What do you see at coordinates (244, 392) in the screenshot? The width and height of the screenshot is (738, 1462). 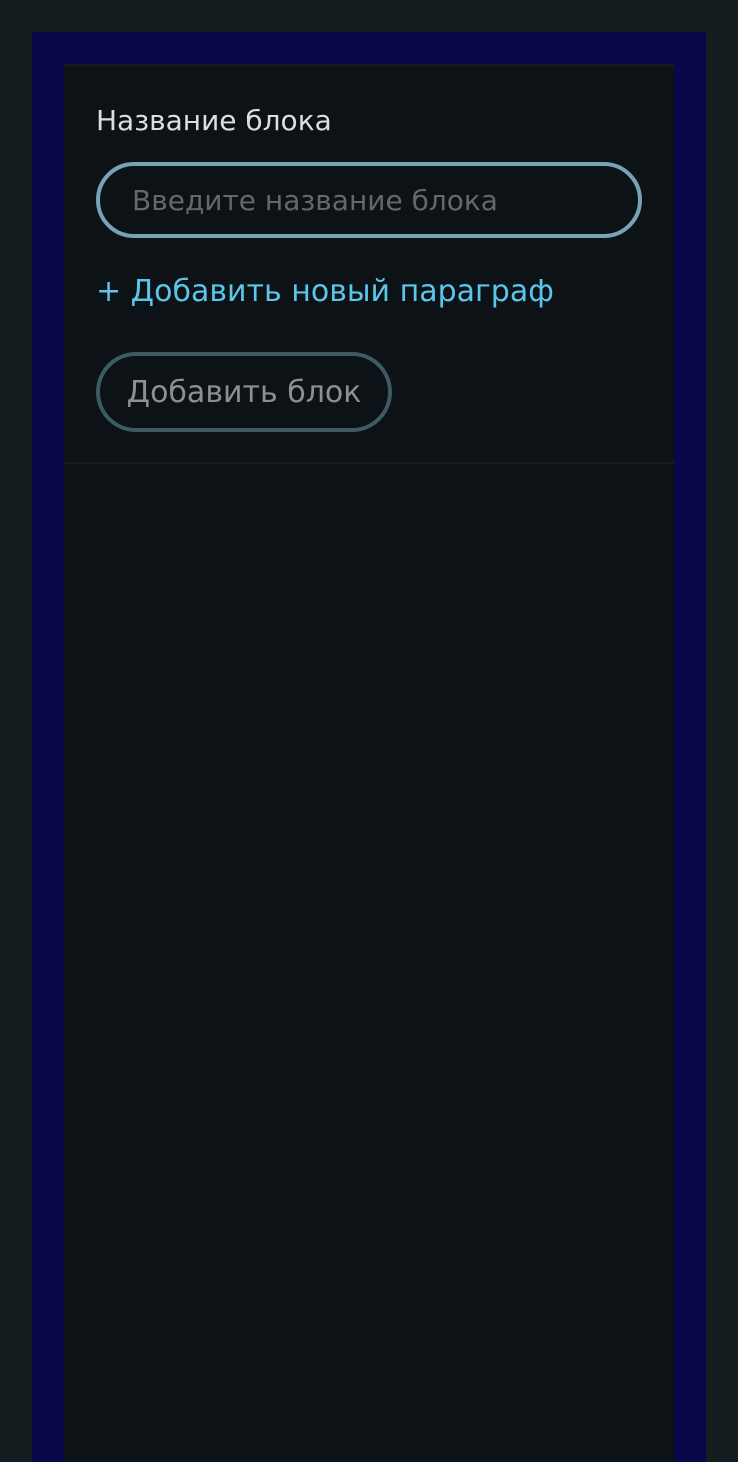 I see `add-block-button: Добавить блок` at bounding box center [244, 392].